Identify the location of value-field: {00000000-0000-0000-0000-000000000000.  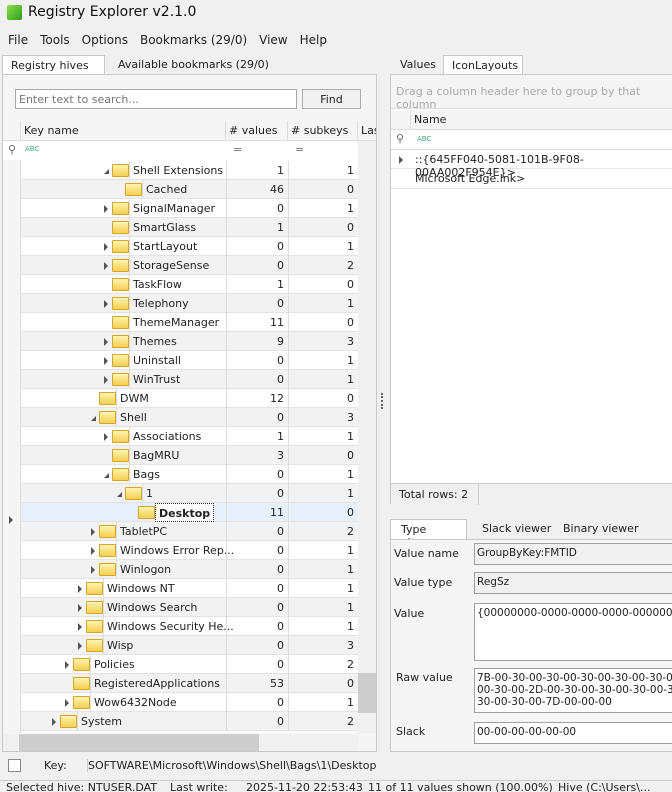
(573, 632).